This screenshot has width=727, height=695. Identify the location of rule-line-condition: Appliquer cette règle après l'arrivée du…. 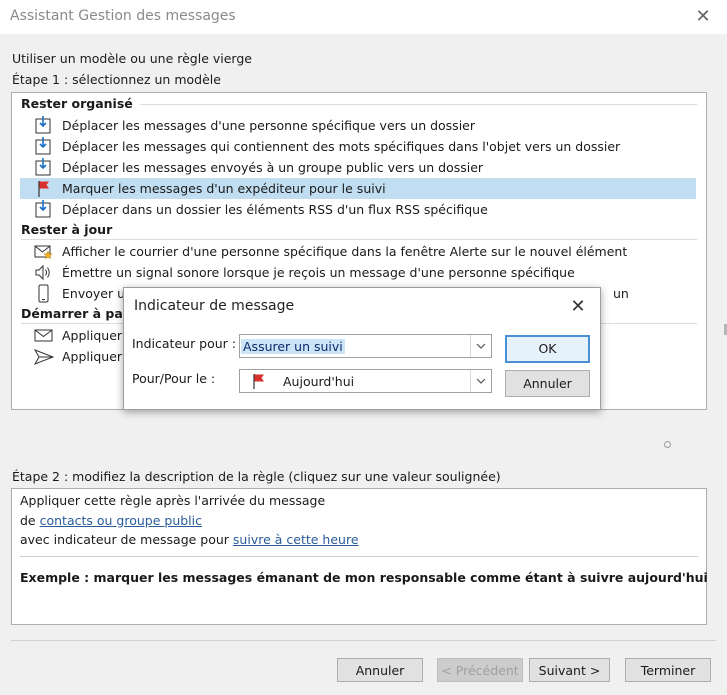
(173, 500).